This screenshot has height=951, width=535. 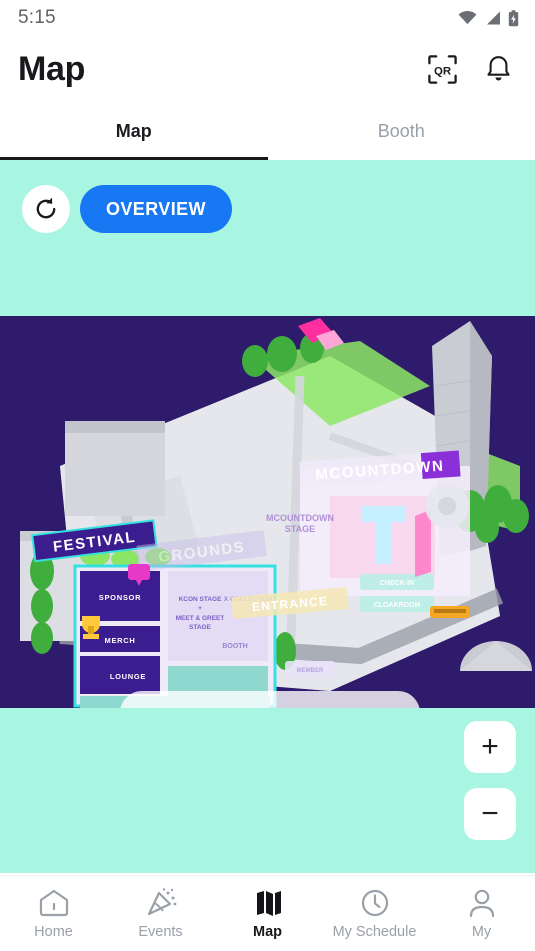 I want to click on nav-item-map: Map, so click(x=267, y=913).